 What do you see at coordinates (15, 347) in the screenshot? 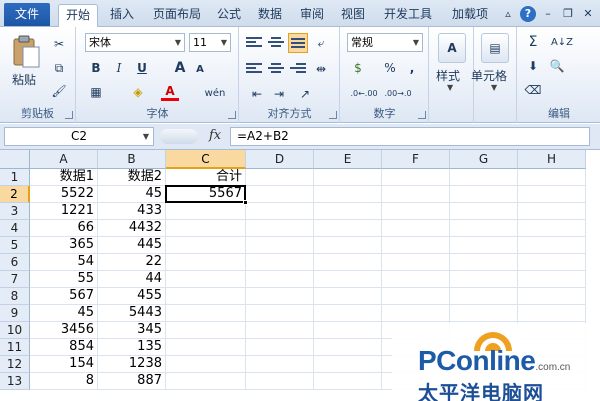
I see `row-header-11: 11` at bounding box center [15, 347].